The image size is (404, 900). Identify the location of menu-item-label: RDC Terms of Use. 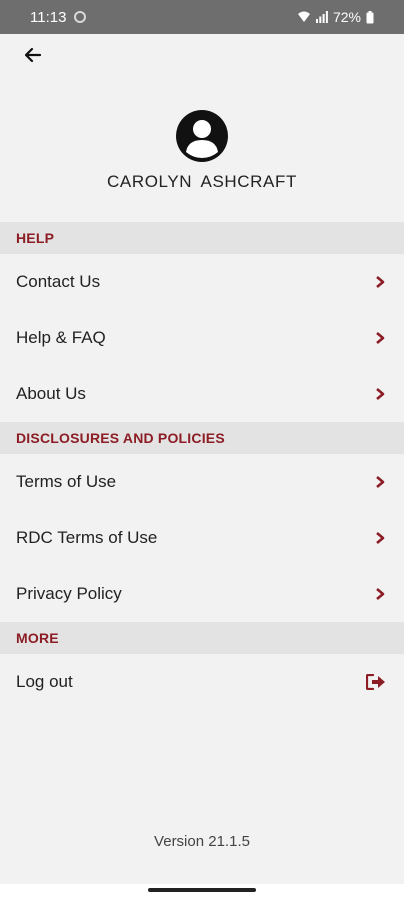
(87, 537).